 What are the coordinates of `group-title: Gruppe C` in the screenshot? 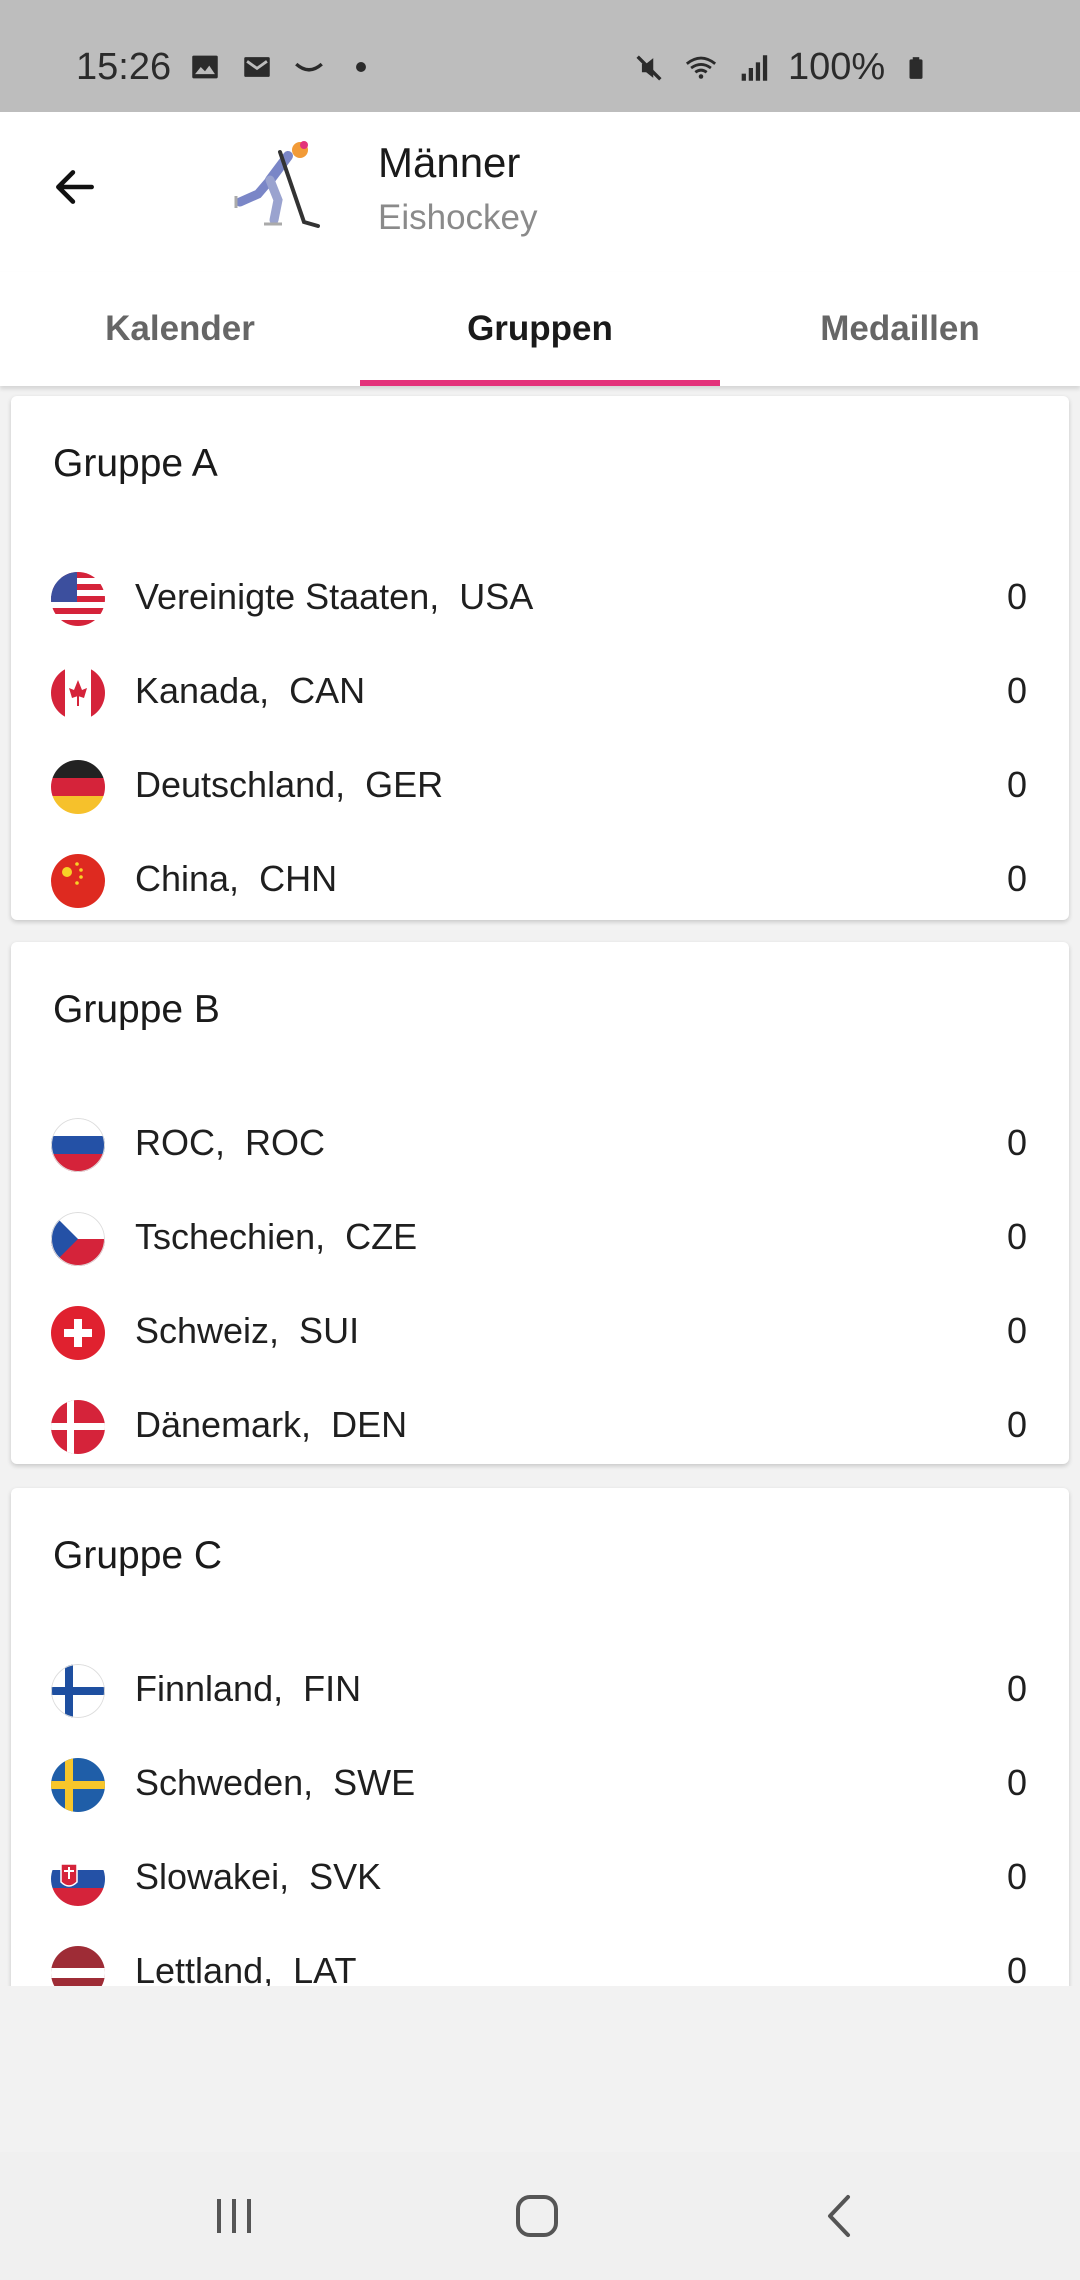 It's located at (138, 1555).